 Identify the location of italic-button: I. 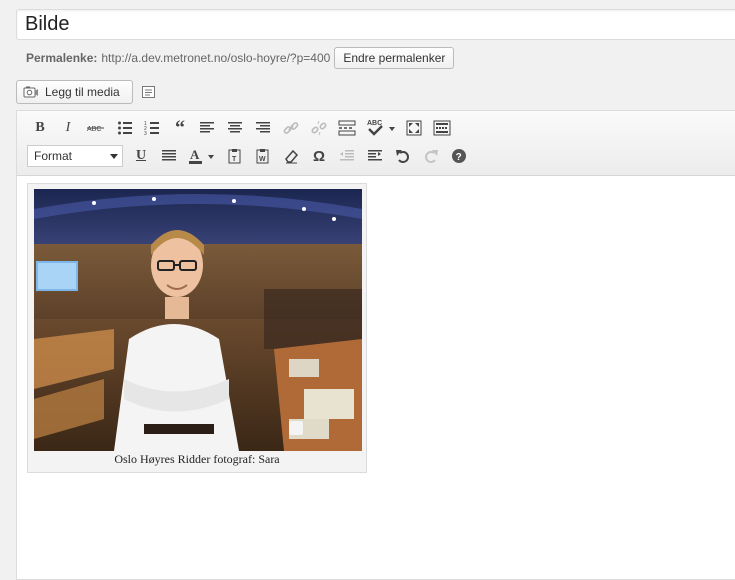
(68, 128).